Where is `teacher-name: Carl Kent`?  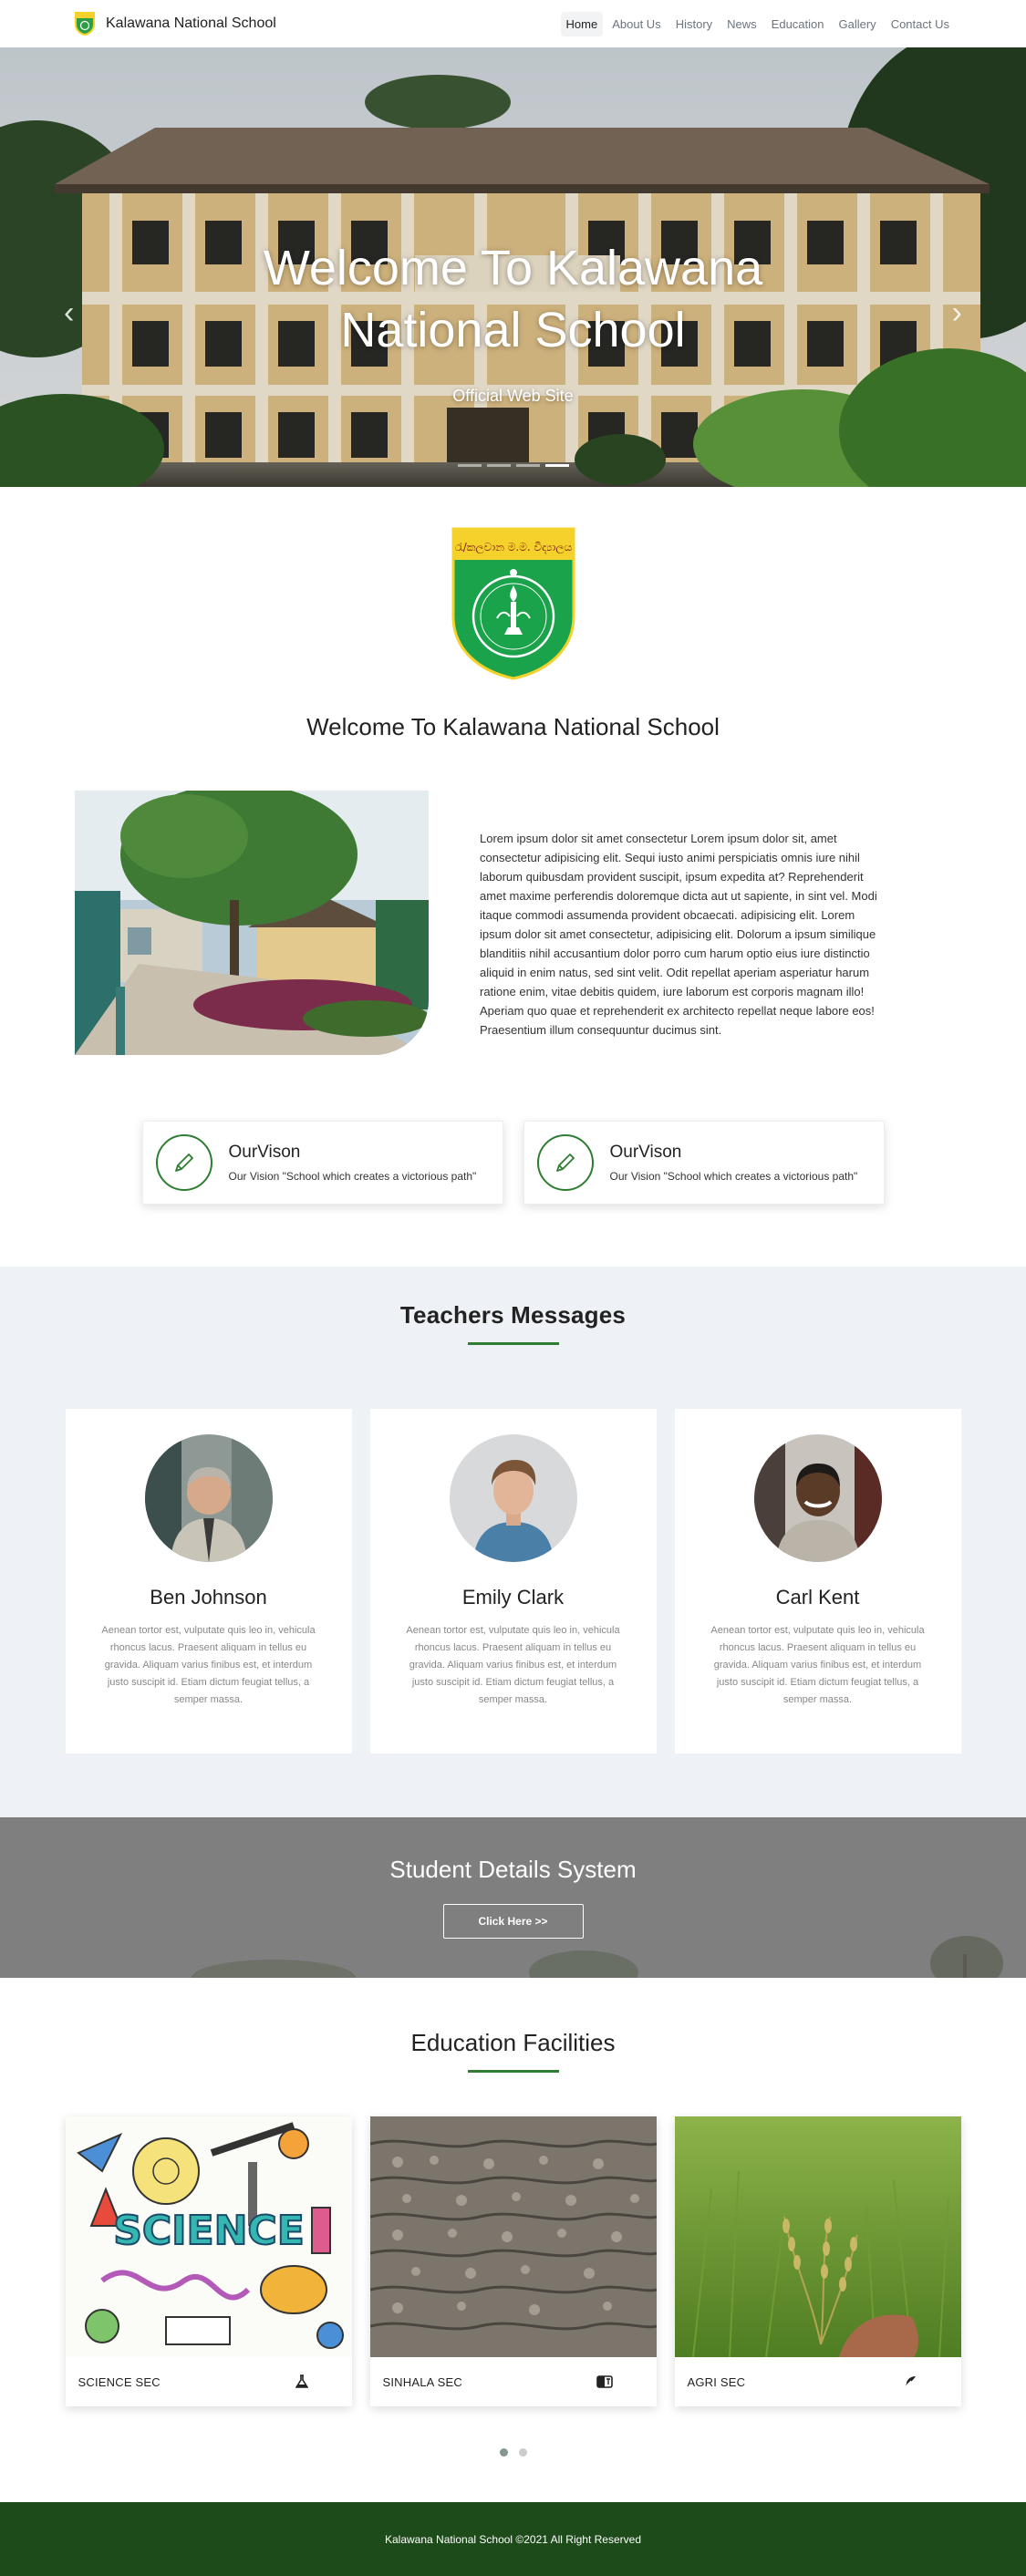
teacher-name: Carl Kent is located at coordinates (817, 1597).